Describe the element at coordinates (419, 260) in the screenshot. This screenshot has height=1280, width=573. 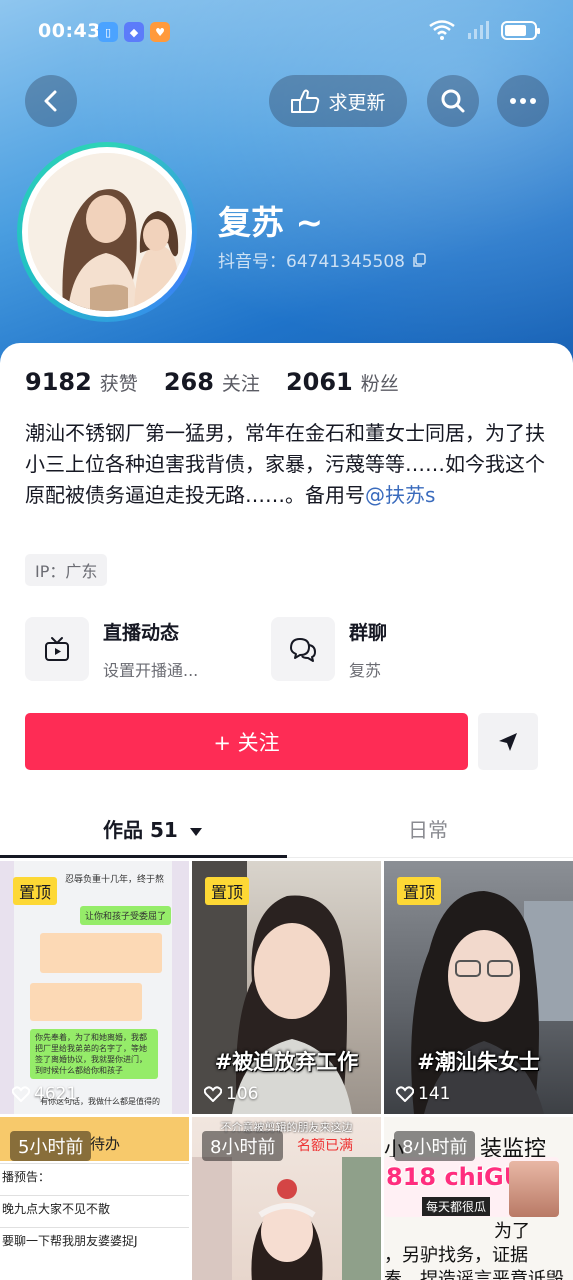
I see `copy-icon` at that location.